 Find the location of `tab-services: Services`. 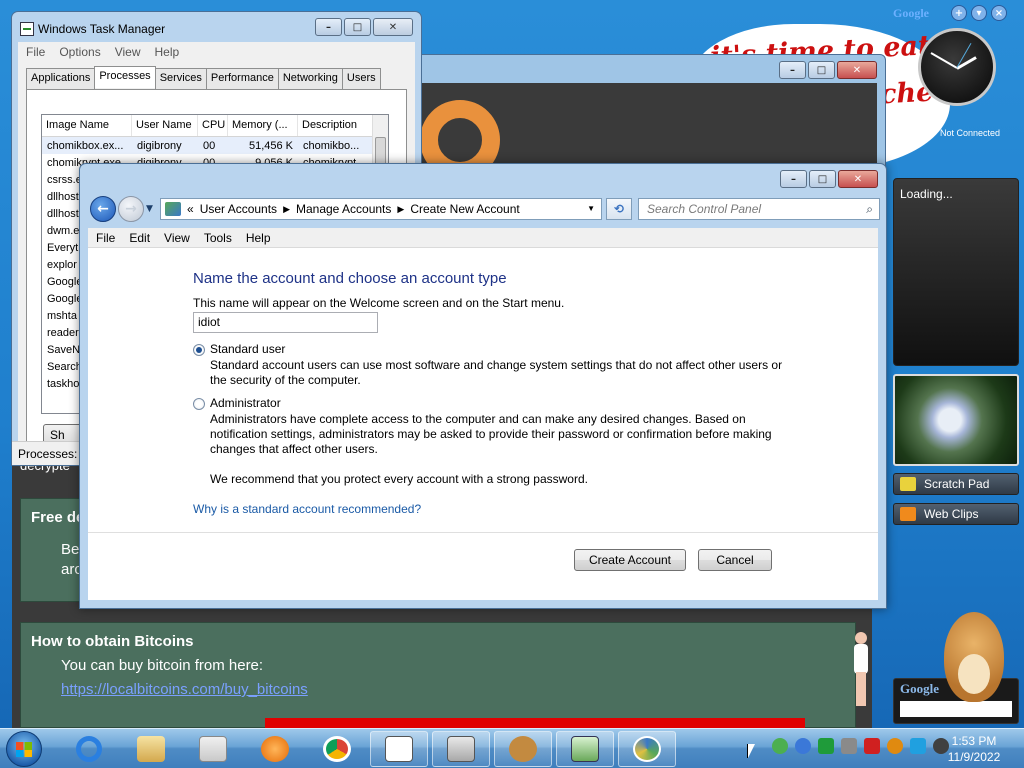

tab-services: Services is located at coordinates (180, 79).